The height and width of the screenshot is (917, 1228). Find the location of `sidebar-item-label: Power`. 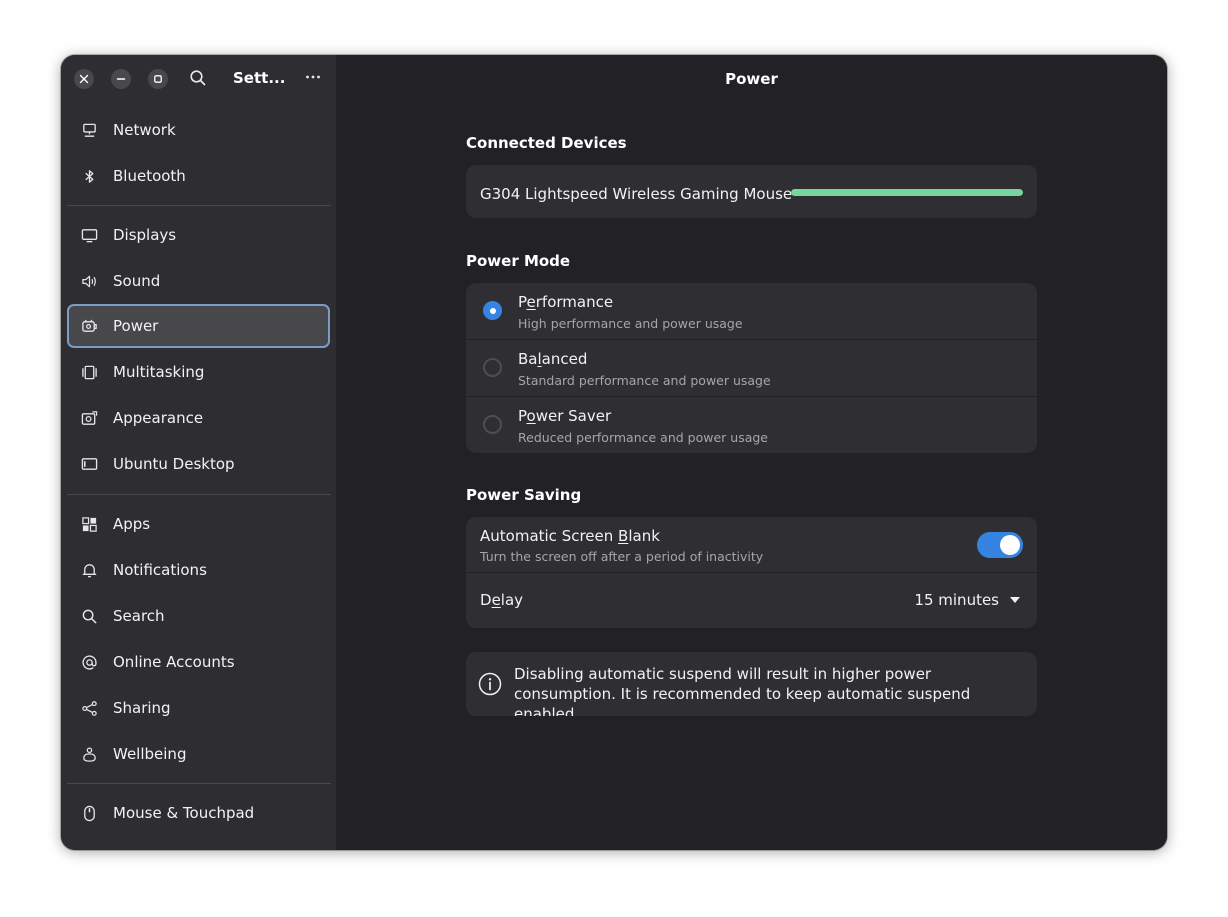

sidebar-item-label: Power is located at coordinates (136, 326).